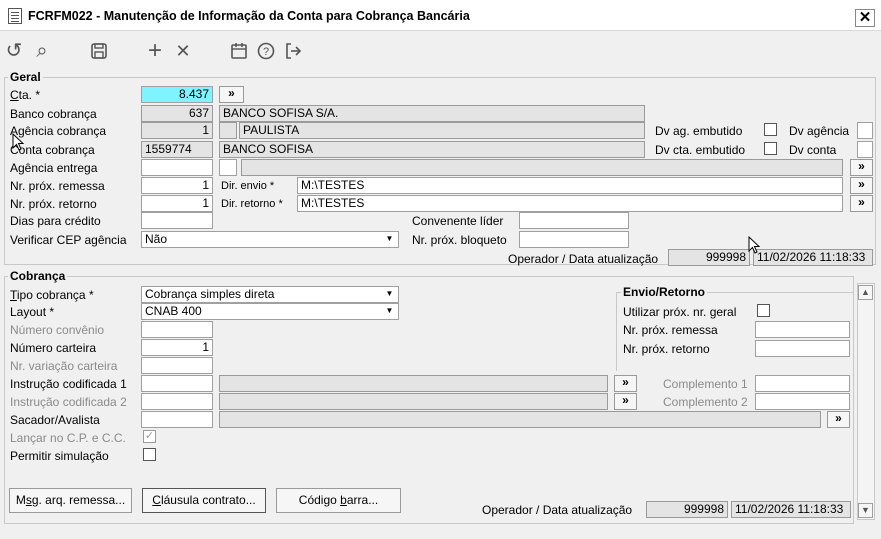 The height and width of the screenshot is (539, 881). What do you see at coordinates (625, 383) in the screenshot?
I see `instrucao1-lookup-button: »` at bounding box center [625, 383].